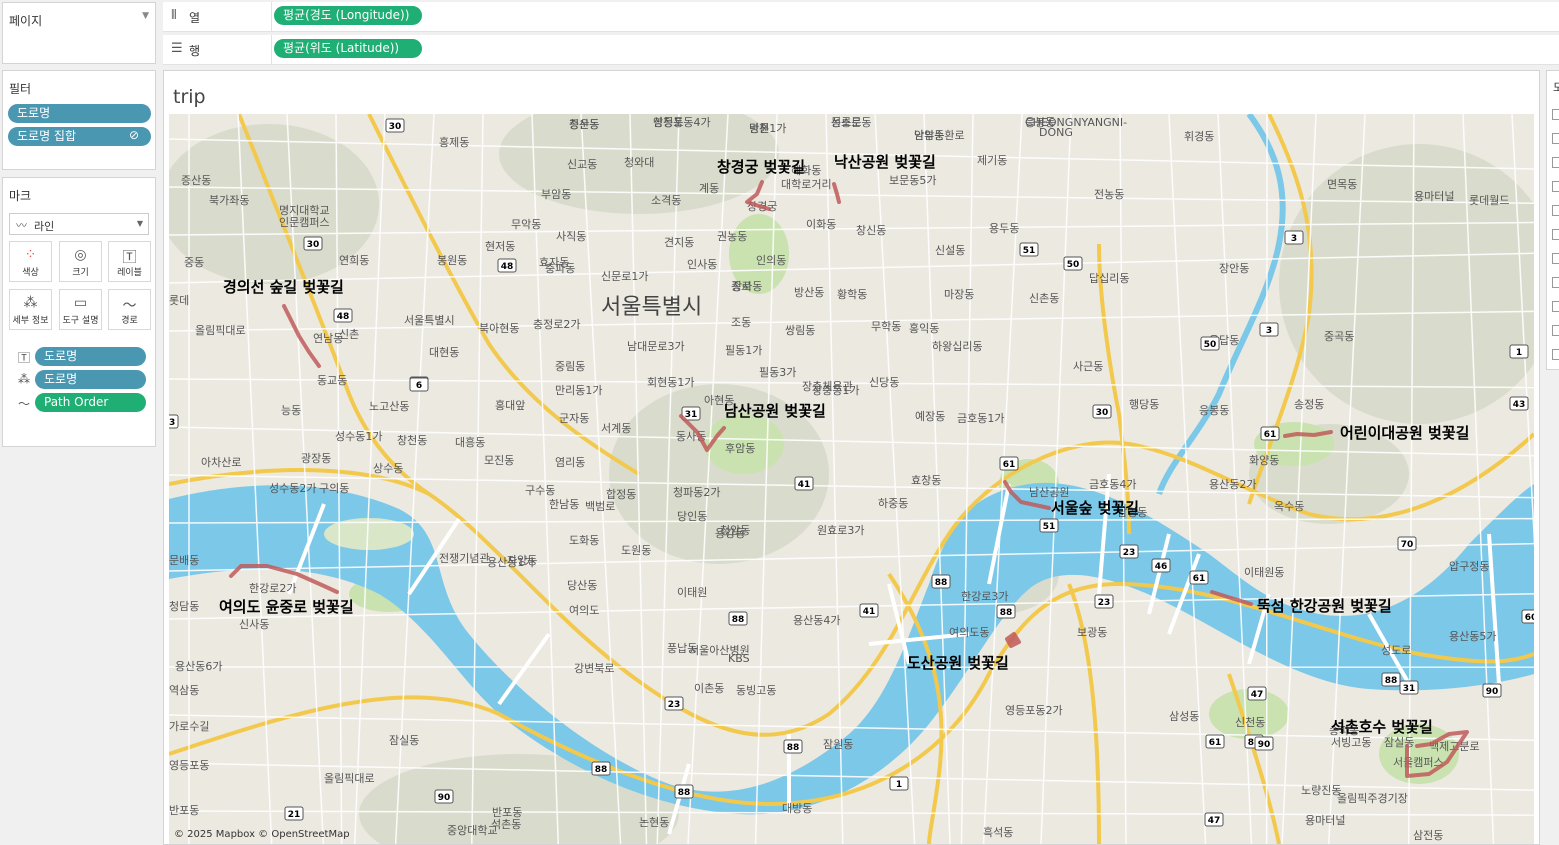  I want to click on road-shield-number: 47, so click(1257, 695).